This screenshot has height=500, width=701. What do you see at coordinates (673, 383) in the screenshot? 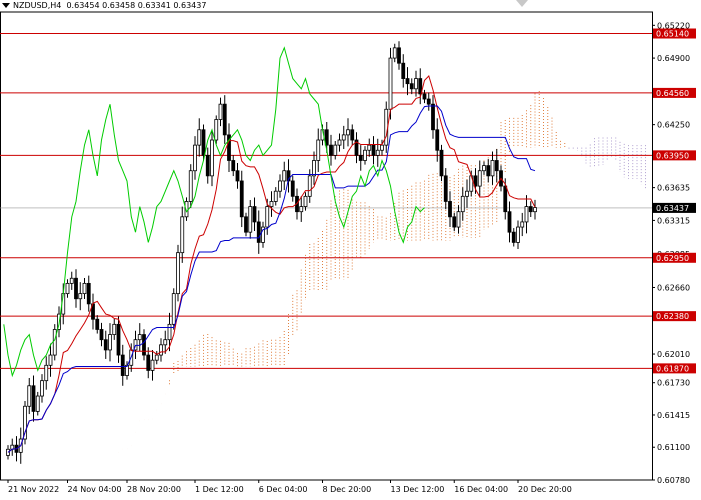
I see `y-tick-label: 0.61730` at bounding box center [673, 383].